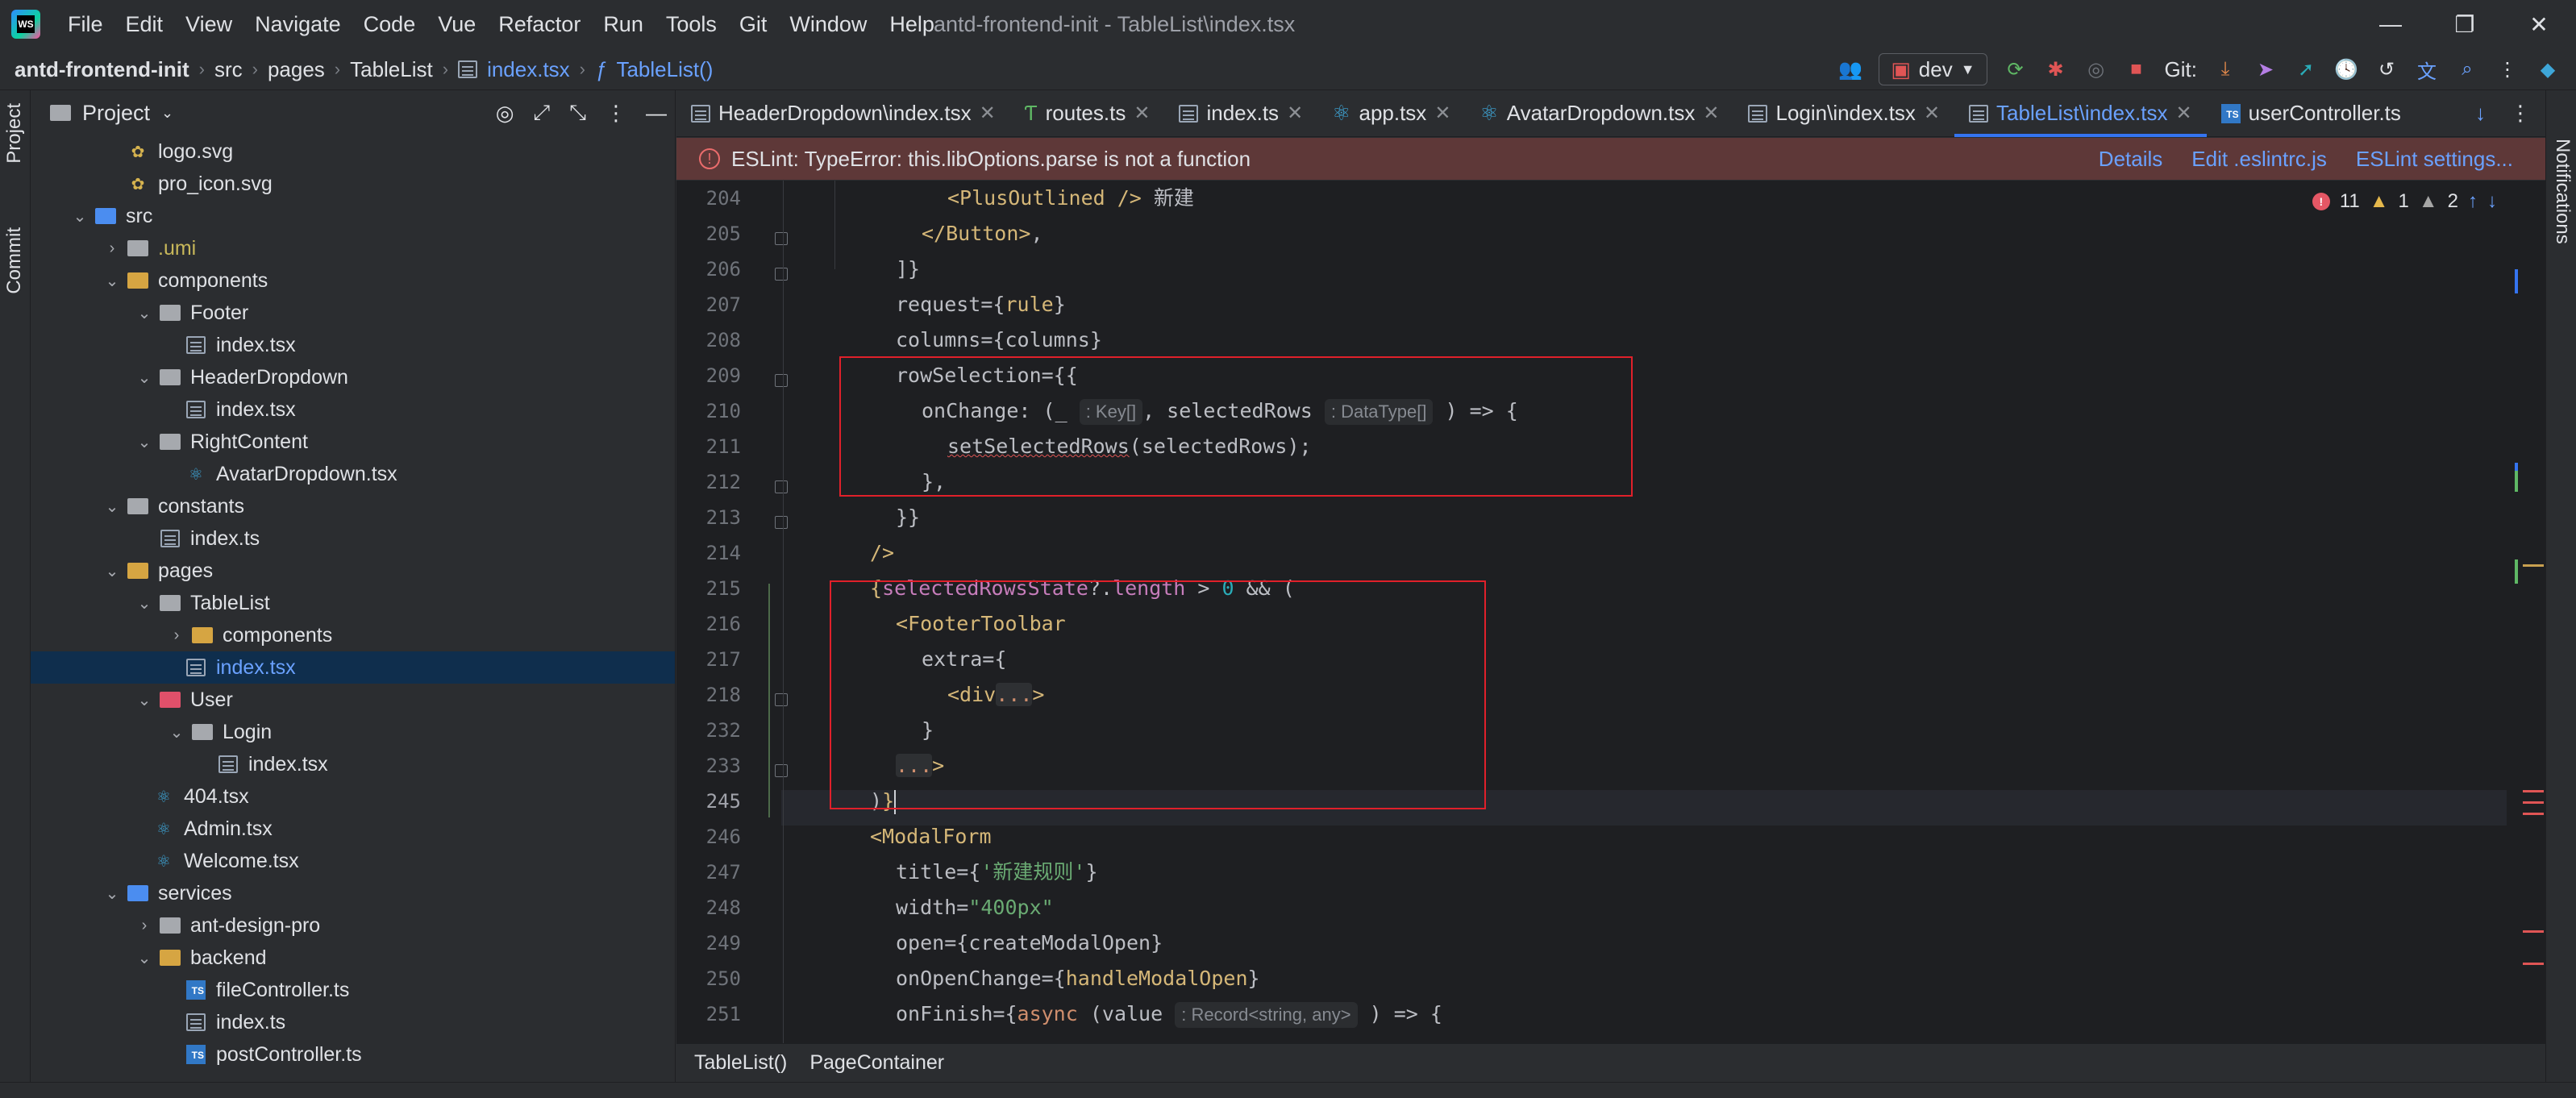 This screenshot has height=1098, width=2576. Describe the element at coordinates (353, 925) in the screenshot. I see `tree-item: › ant-design-pro` at that location.